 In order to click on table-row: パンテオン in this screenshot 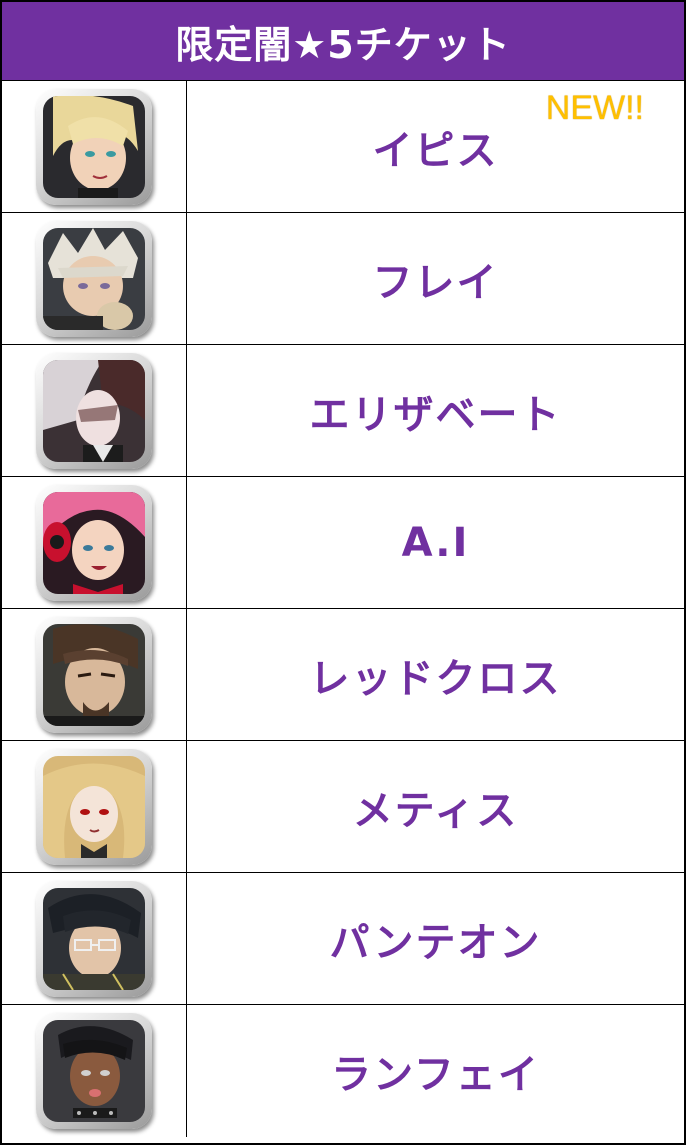, I will do `click(343, 939)`.